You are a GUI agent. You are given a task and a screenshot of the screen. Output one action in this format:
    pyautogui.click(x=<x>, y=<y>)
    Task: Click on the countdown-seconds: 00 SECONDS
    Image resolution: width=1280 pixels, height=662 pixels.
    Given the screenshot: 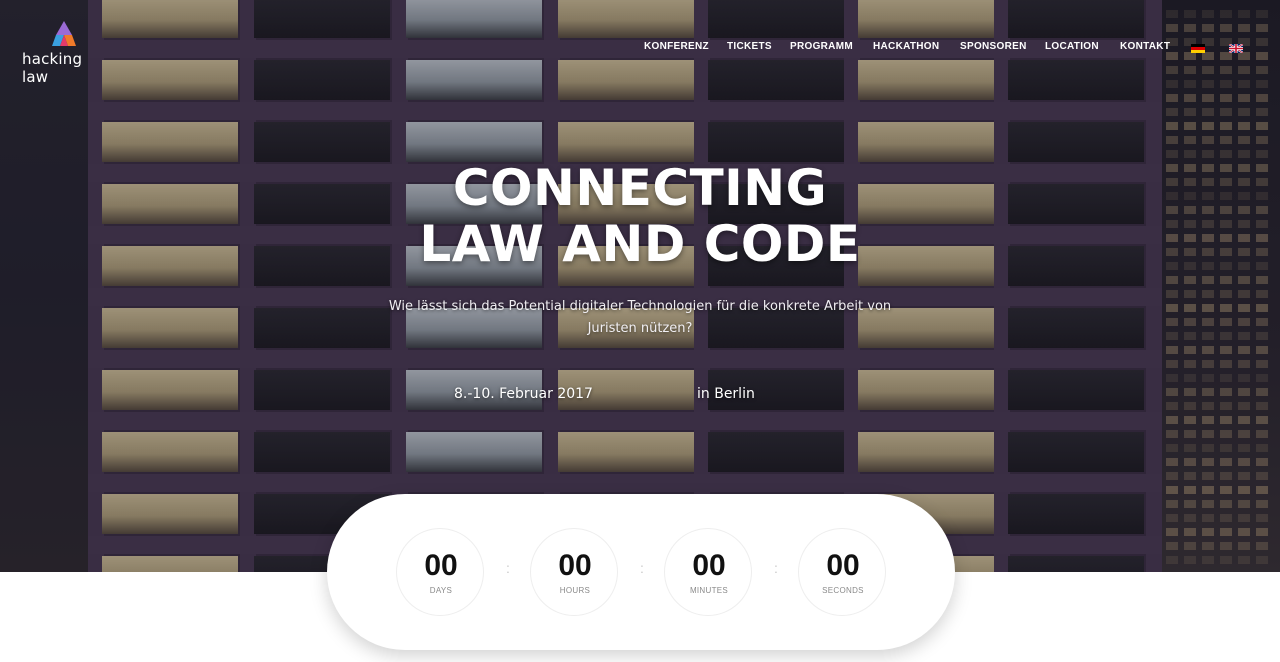 What is the action you would take?
    pyautogui.click(x=842, y=572)
    